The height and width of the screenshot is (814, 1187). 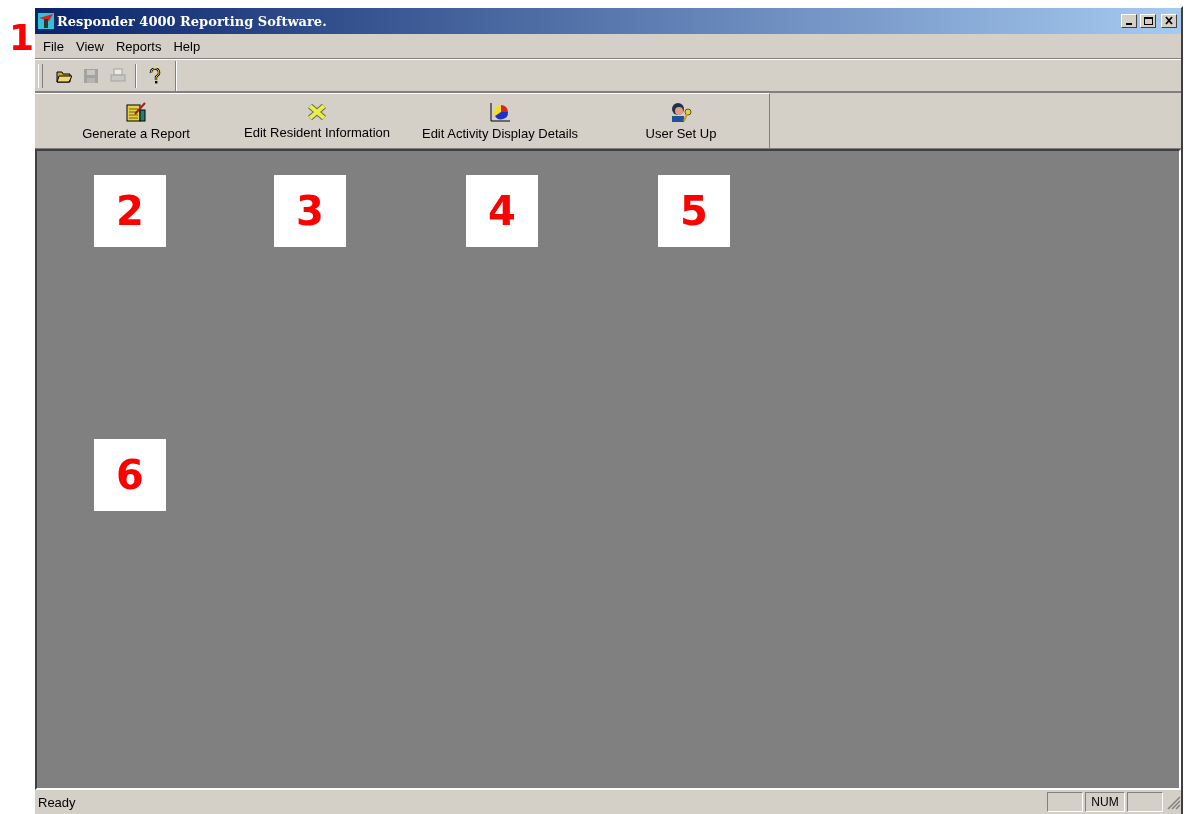 What do you see at coordinates (694, 211) in the screenshot?
I see `callout-number: 5` at bounding box center [694, 211].